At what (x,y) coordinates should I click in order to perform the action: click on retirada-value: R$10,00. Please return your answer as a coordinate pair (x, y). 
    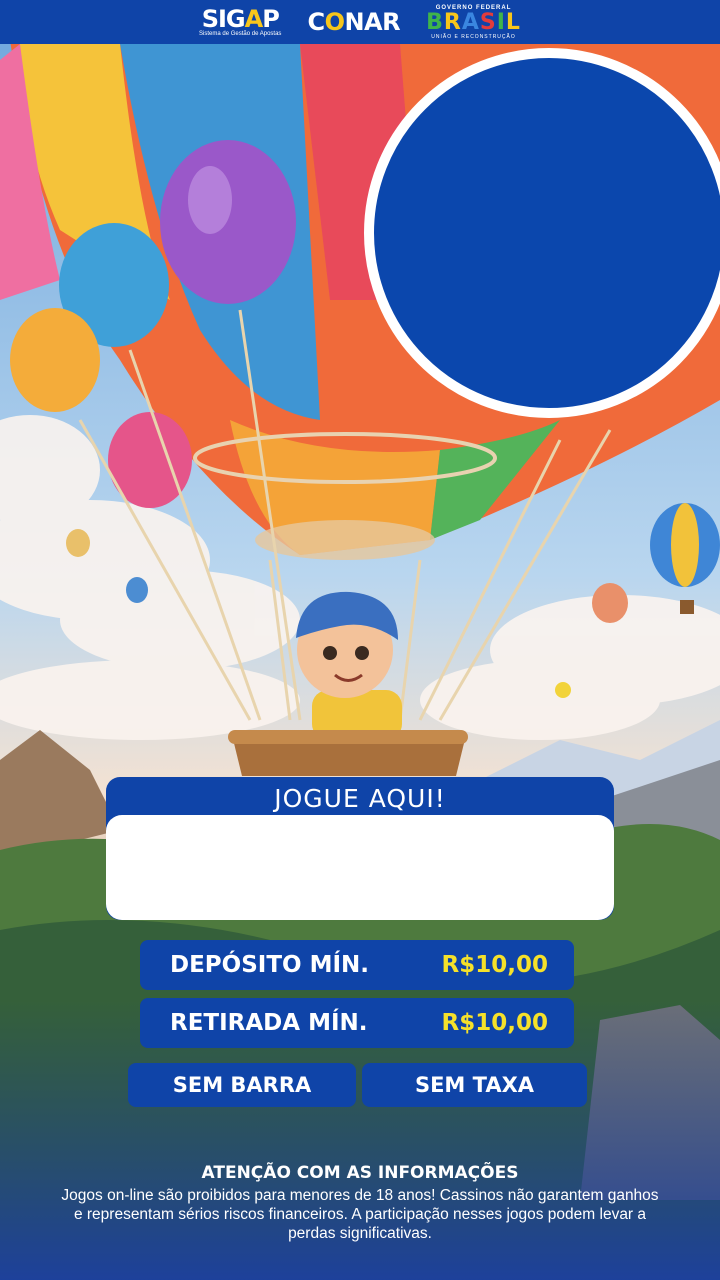
    Looking at the image, I should click on (494, 1023).